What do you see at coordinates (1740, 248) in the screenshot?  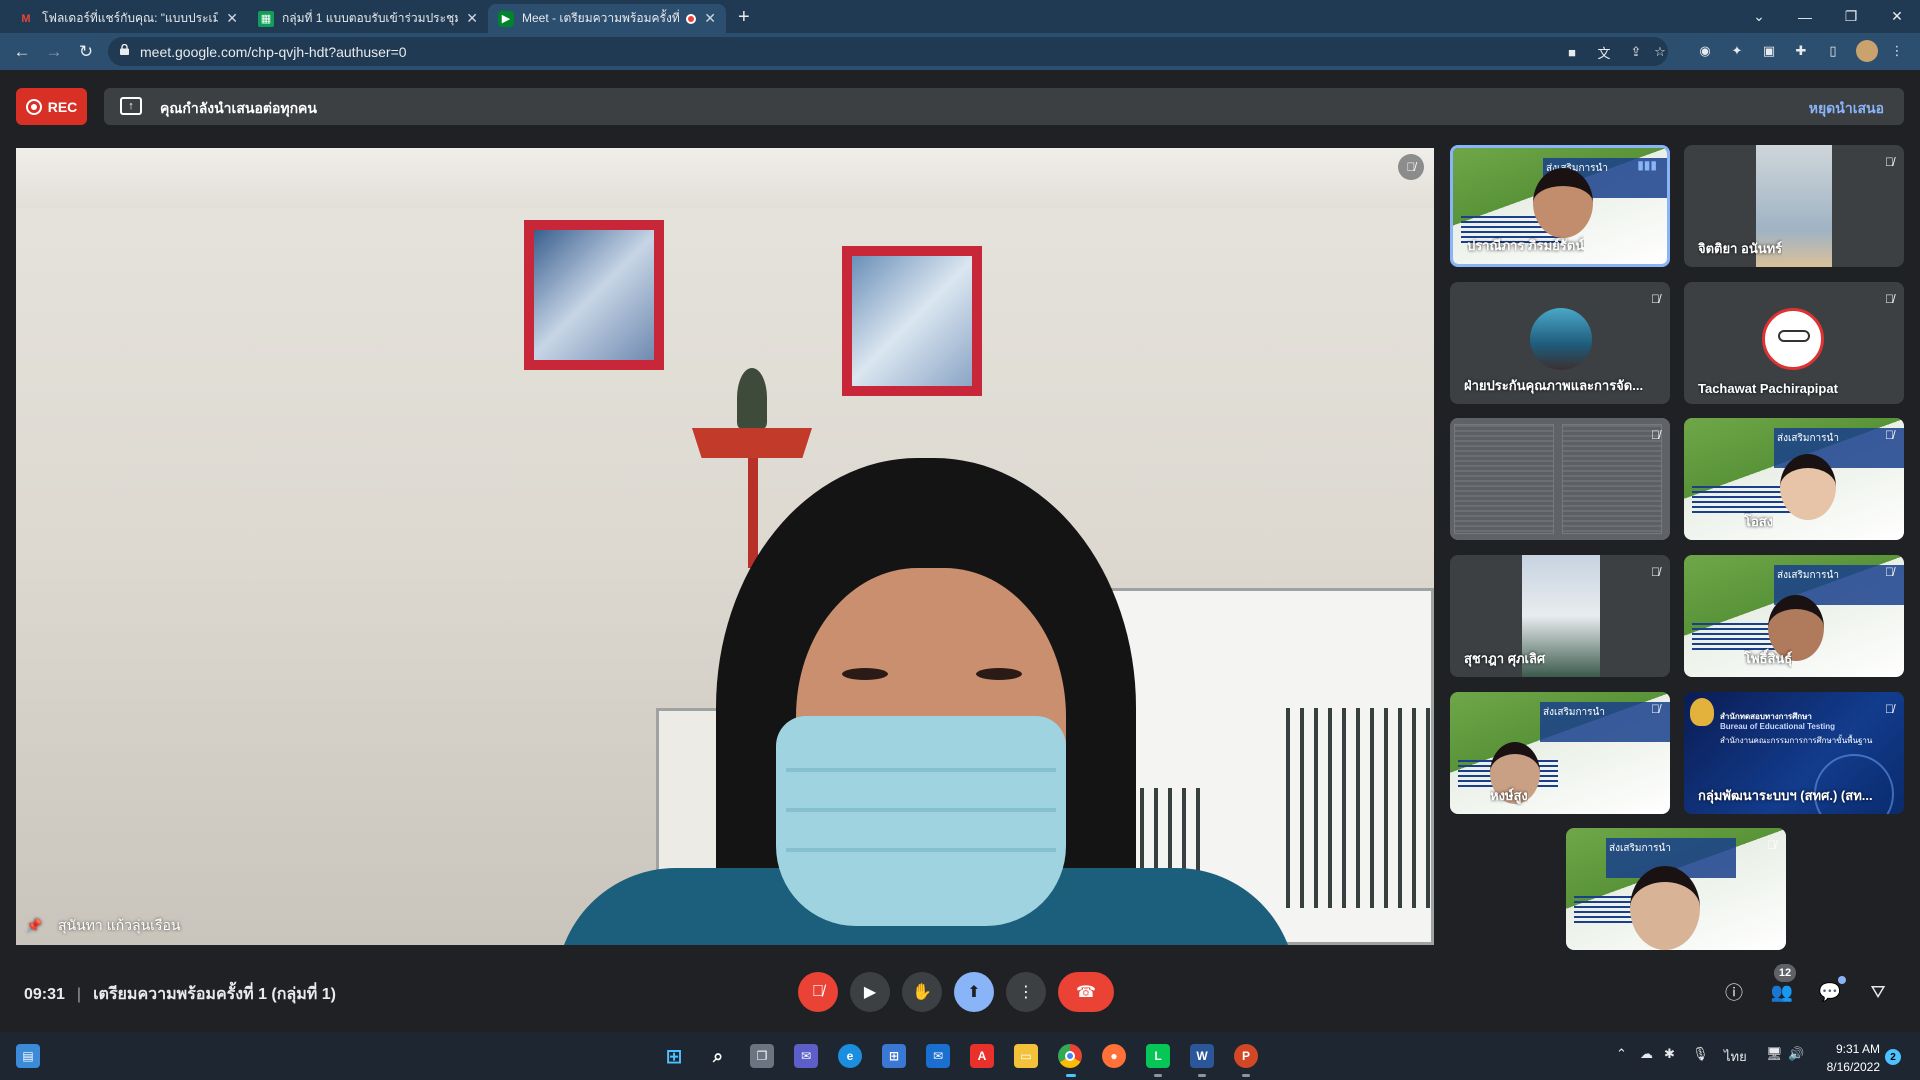 I see `participant-name: จิตติยา อนันทร์` at bounding box center [1740, 248].